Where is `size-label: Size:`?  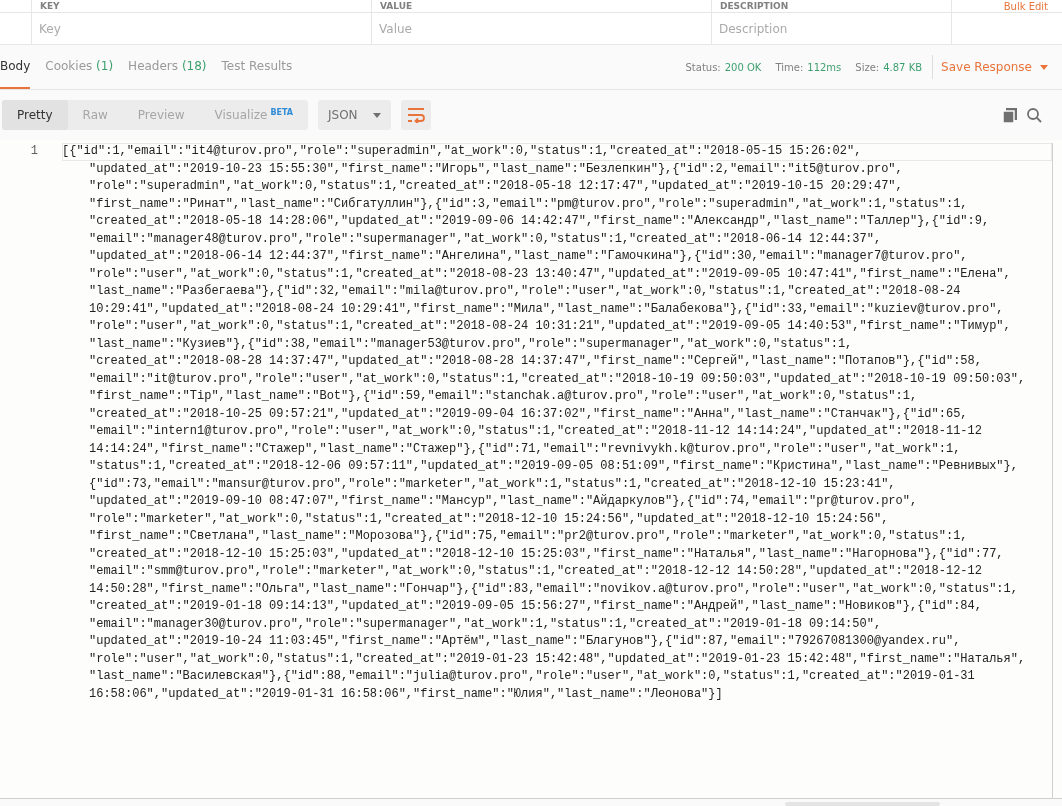 size-label: Size: is located at coordinates (867, 67).